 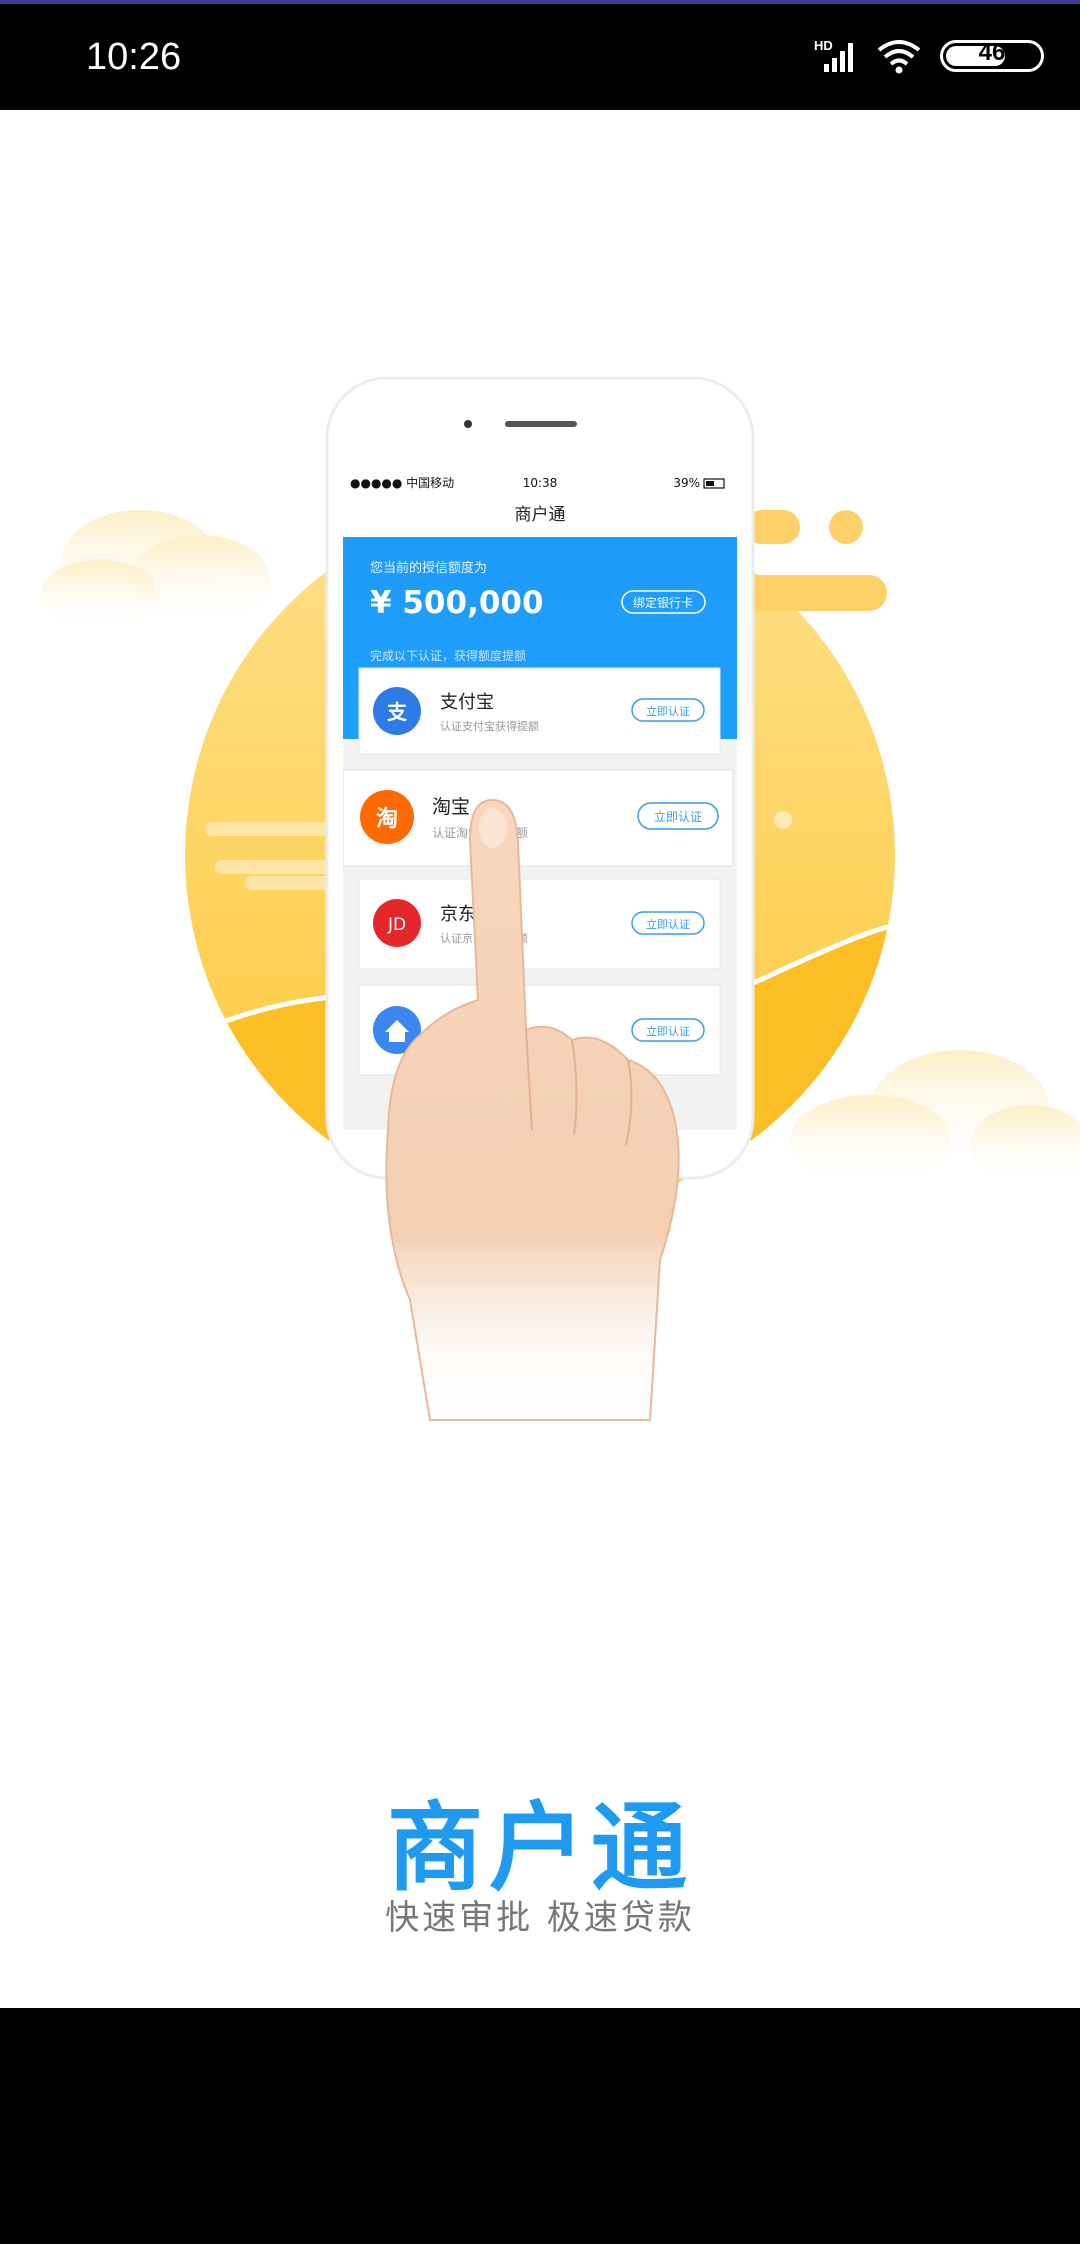 What do you see at coordinates (489, 726) in the screenshot?
I see `mock-item-desc: 认证支付宝获得提额` at bounding box center [489, 726].